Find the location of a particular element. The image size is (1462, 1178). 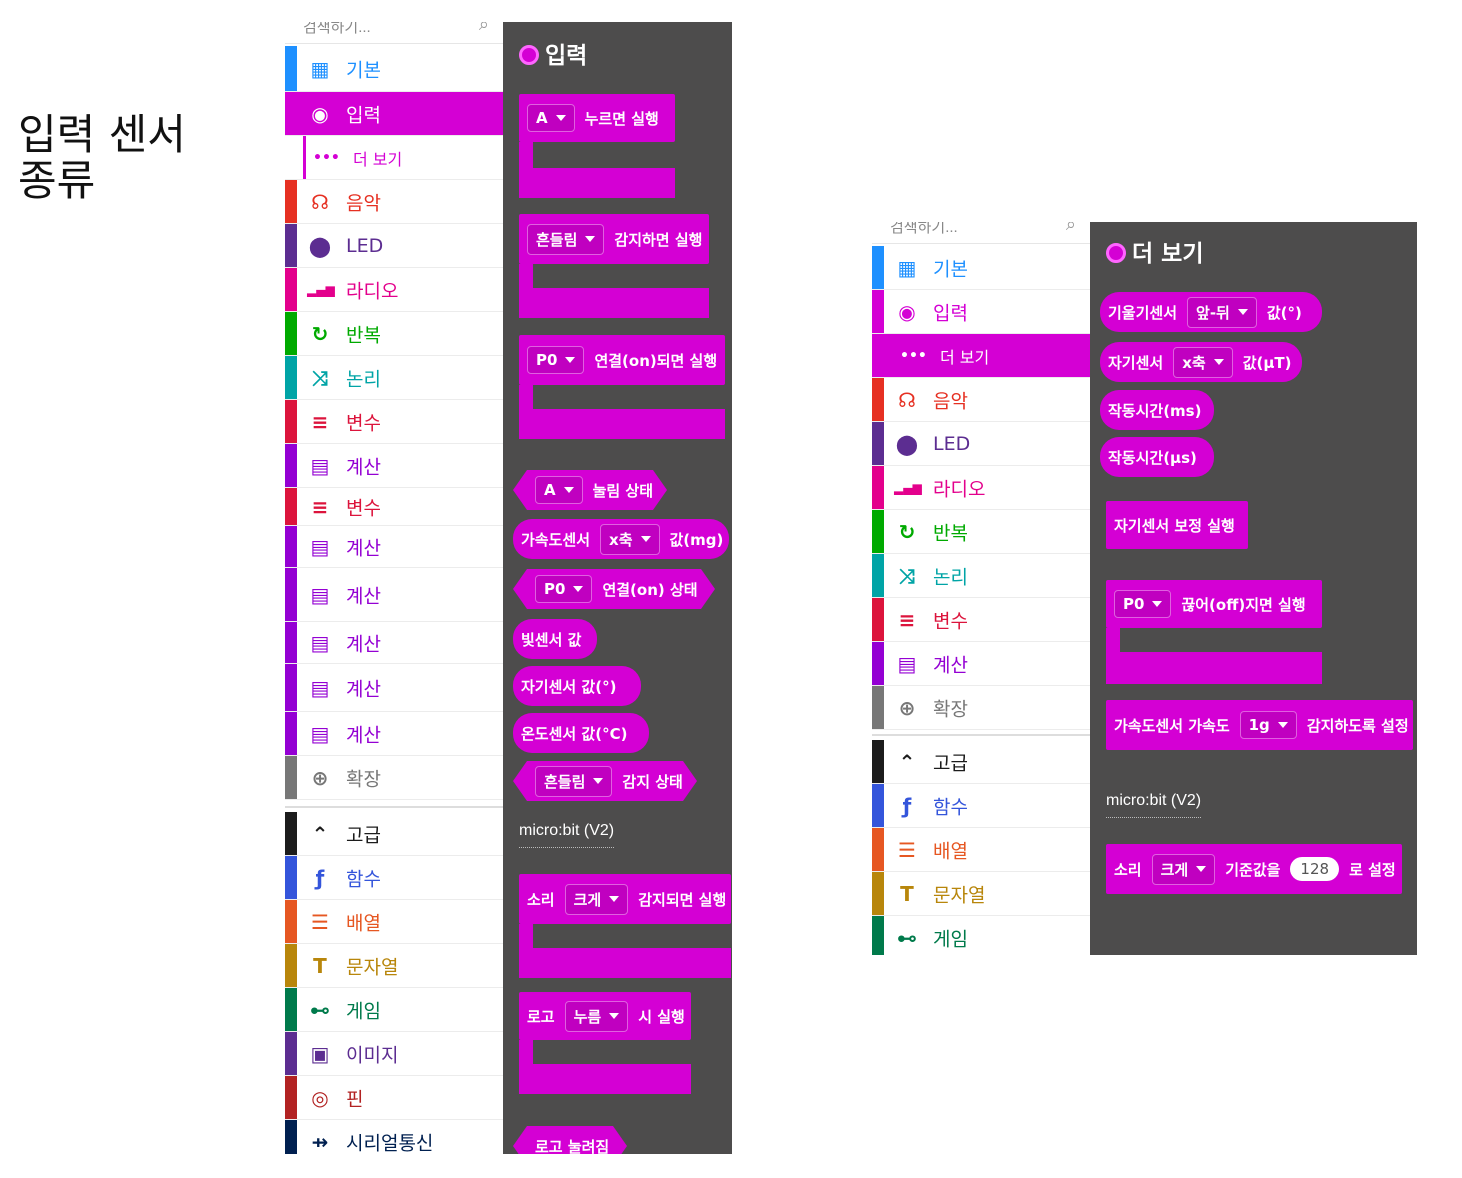

block-accelerometer-range: 가속도센서 가속도 1g 감지하도록 설정 is located at coordinates (1259, 725).